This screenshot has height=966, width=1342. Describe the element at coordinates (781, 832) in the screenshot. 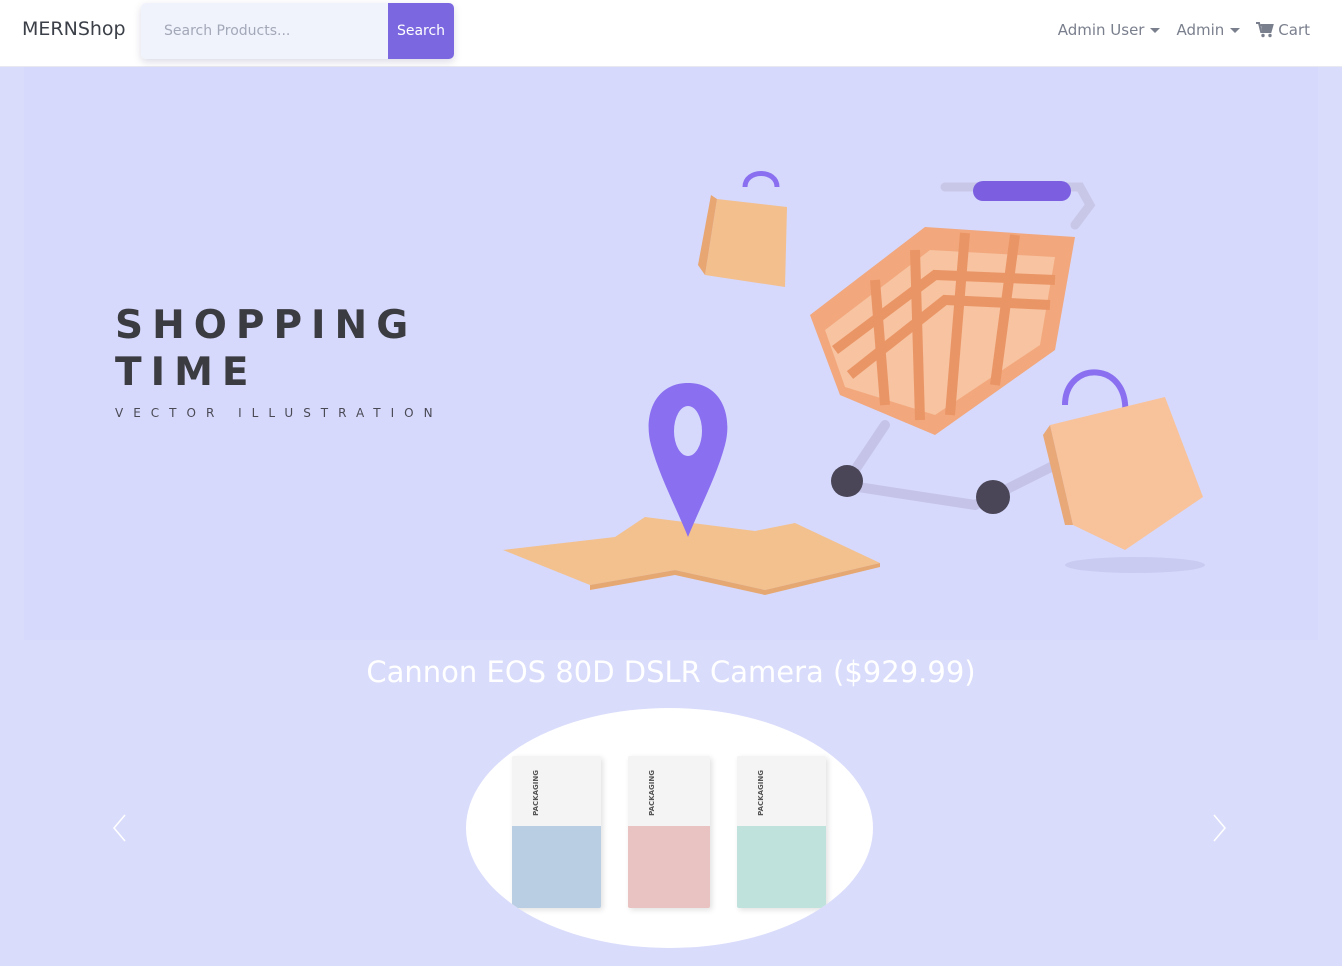

I see `packaging-box-mint: PACKAGING` at that location.